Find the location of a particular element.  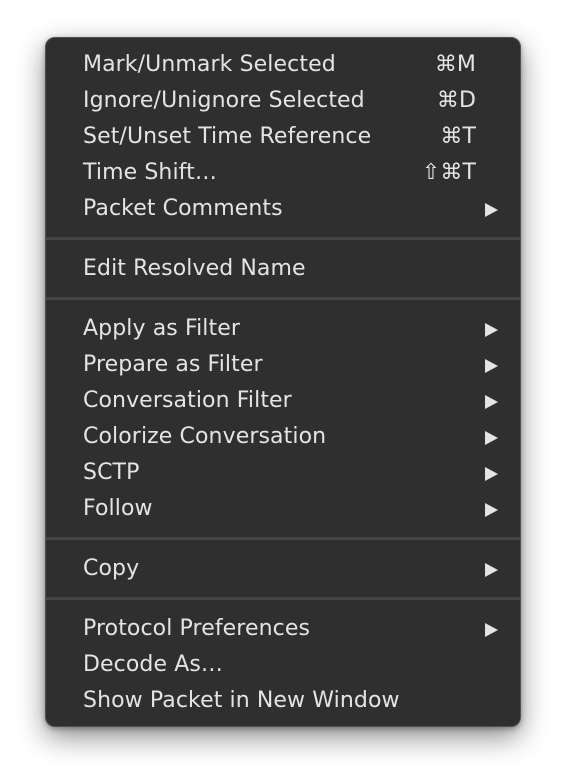

menu-item-conversation-filter: Conversation Filter is located at coordinates (283, 401).